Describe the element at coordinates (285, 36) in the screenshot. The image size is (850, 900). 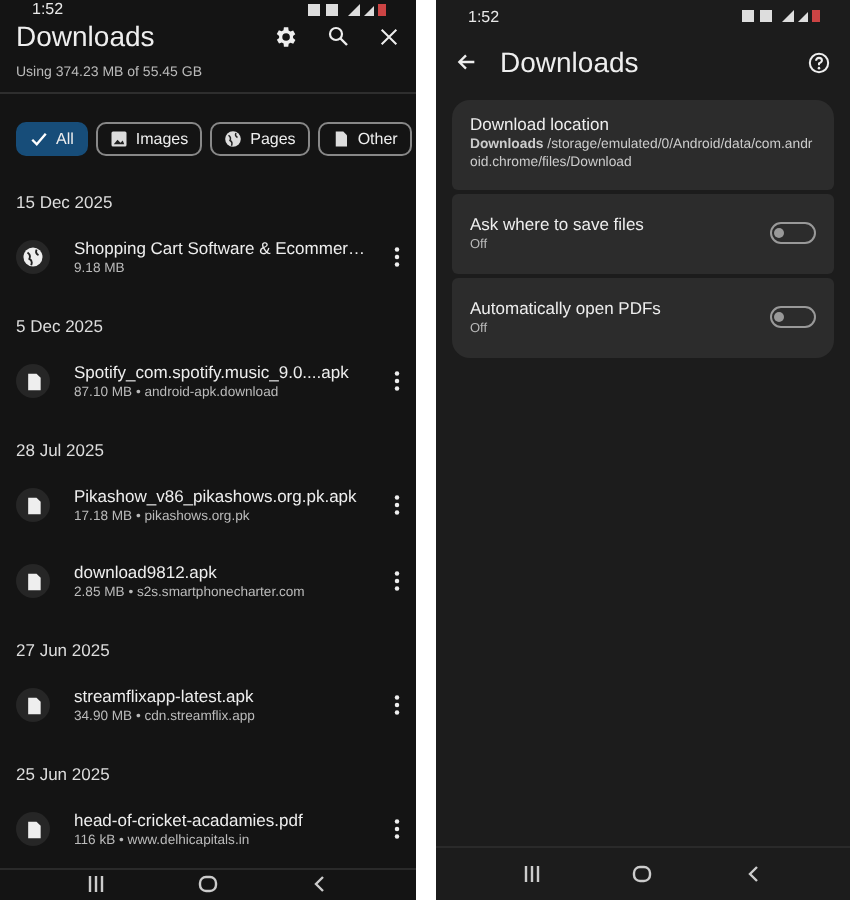
I see `settings-icon` at that location.